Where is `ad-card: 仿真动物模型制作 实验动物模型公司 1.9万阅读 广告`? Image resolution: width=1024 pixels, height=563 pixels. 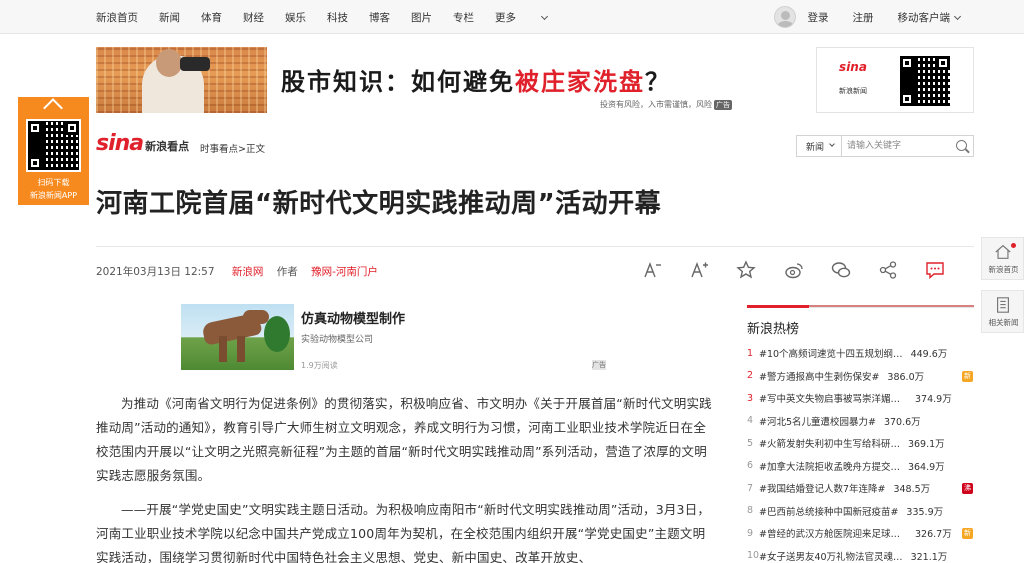 ad-card: 仿真动物模型制作 实验动物模型公司 1.9万阅读 广告 is located at coordinates (393, 338).